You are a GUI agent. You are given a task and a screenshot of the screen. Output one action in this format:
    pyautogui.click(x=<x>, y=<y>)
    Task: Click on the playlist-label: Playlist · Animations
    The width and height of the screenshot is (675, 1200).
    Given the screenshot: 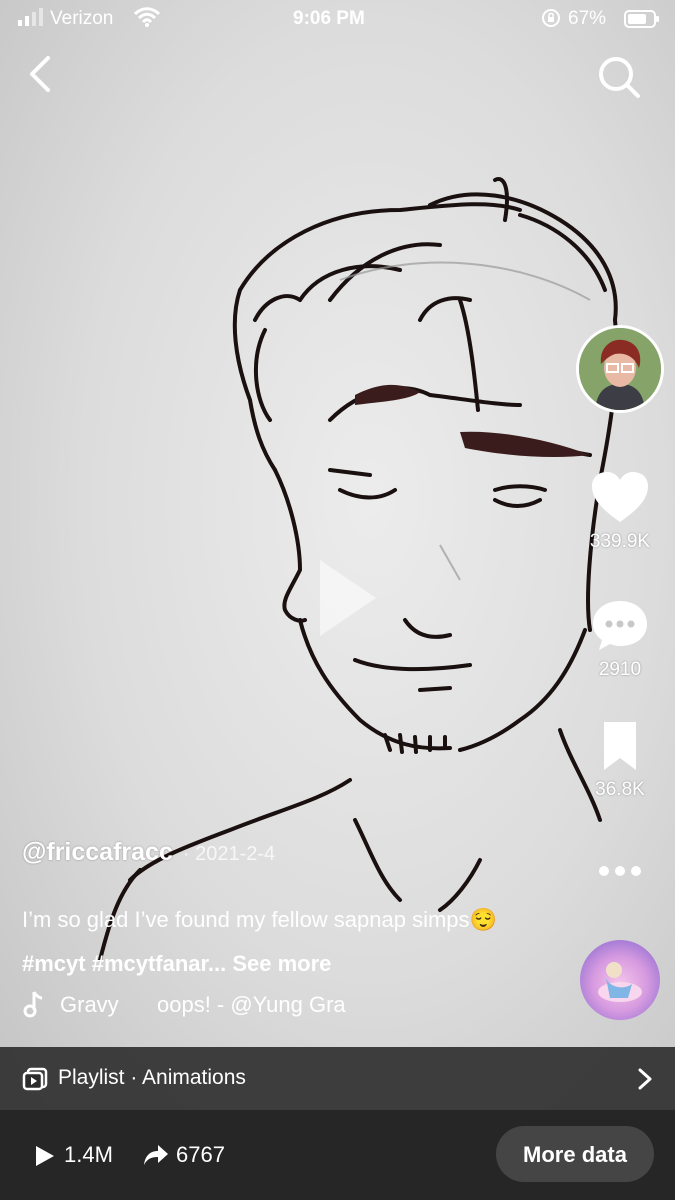 What is the action you would take?
    pyautogui.click(x=152, y=1077)
    